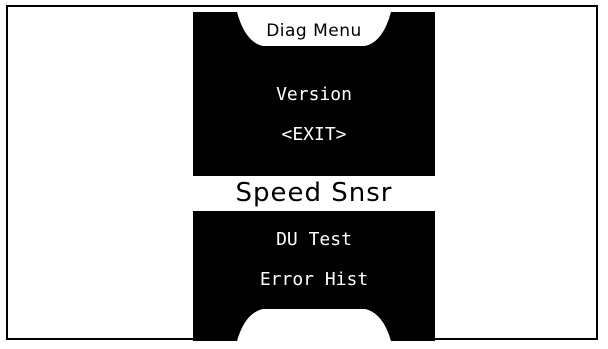 This screenshot has width=608, height=349. I want to click on lower-menu-panel: DU Test Error Hist, so click(314, 276).